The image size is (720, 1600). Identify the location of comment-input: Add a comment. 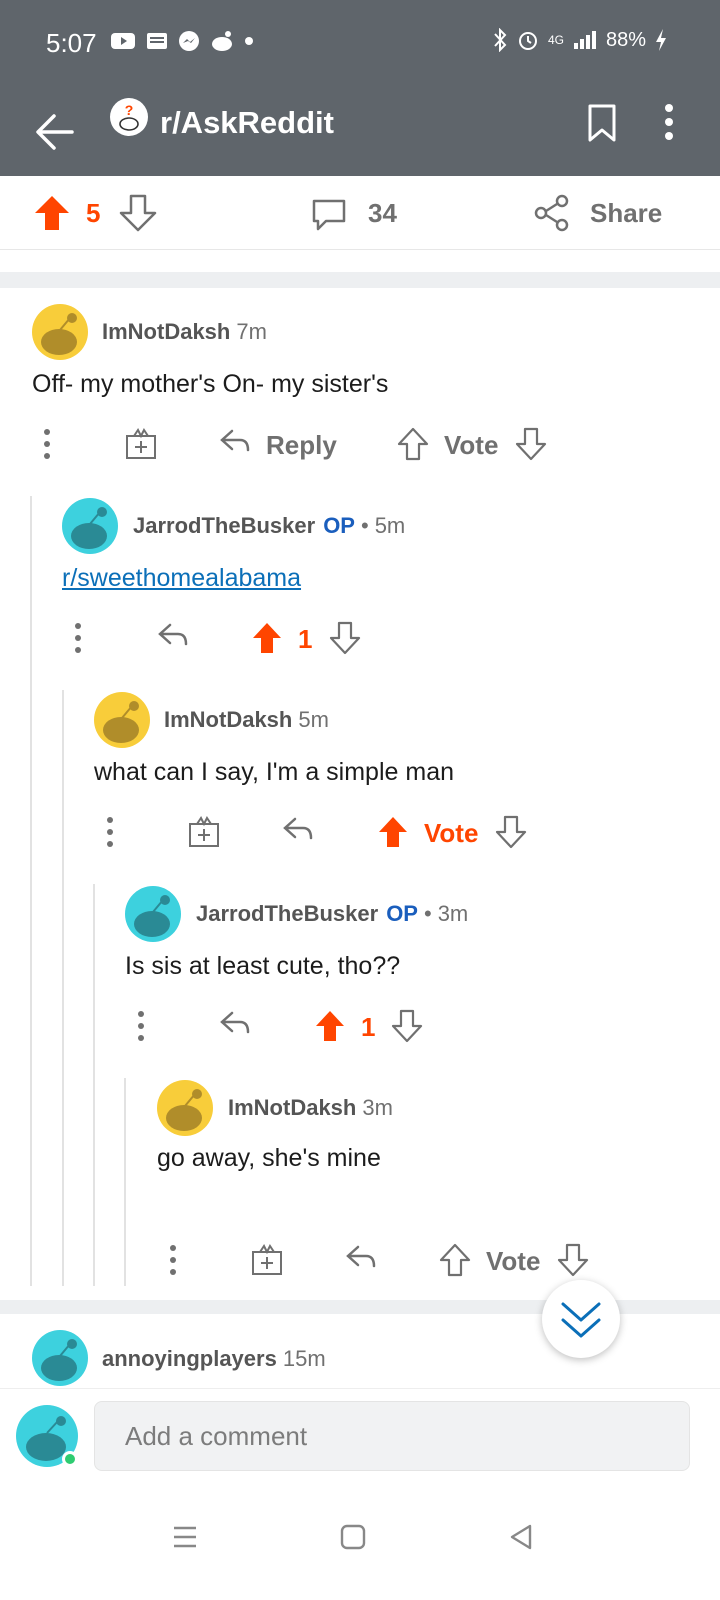
(392, 1436).